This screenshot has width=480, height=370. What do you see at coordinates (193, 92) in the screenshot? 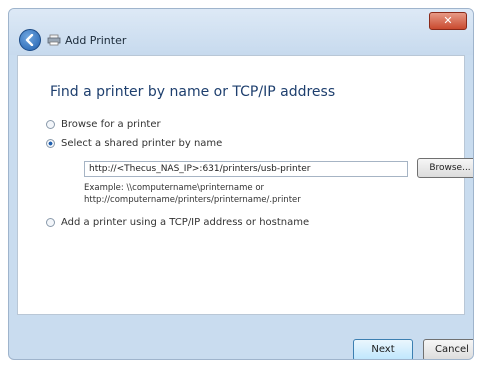
I see `page-heading: Find a printer by name or TCP/IP address` at bounding box center [193, 92].